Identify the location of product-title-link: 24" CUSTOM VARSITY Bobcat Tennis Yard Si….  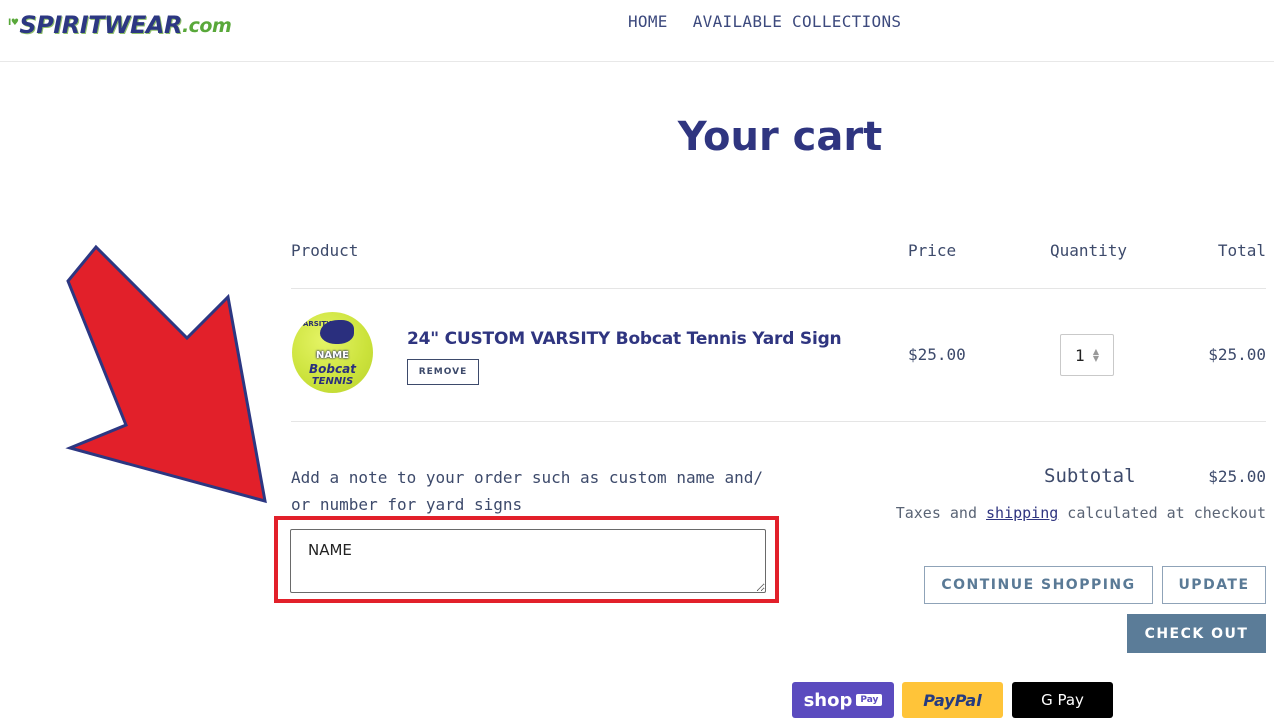
(624, 339).